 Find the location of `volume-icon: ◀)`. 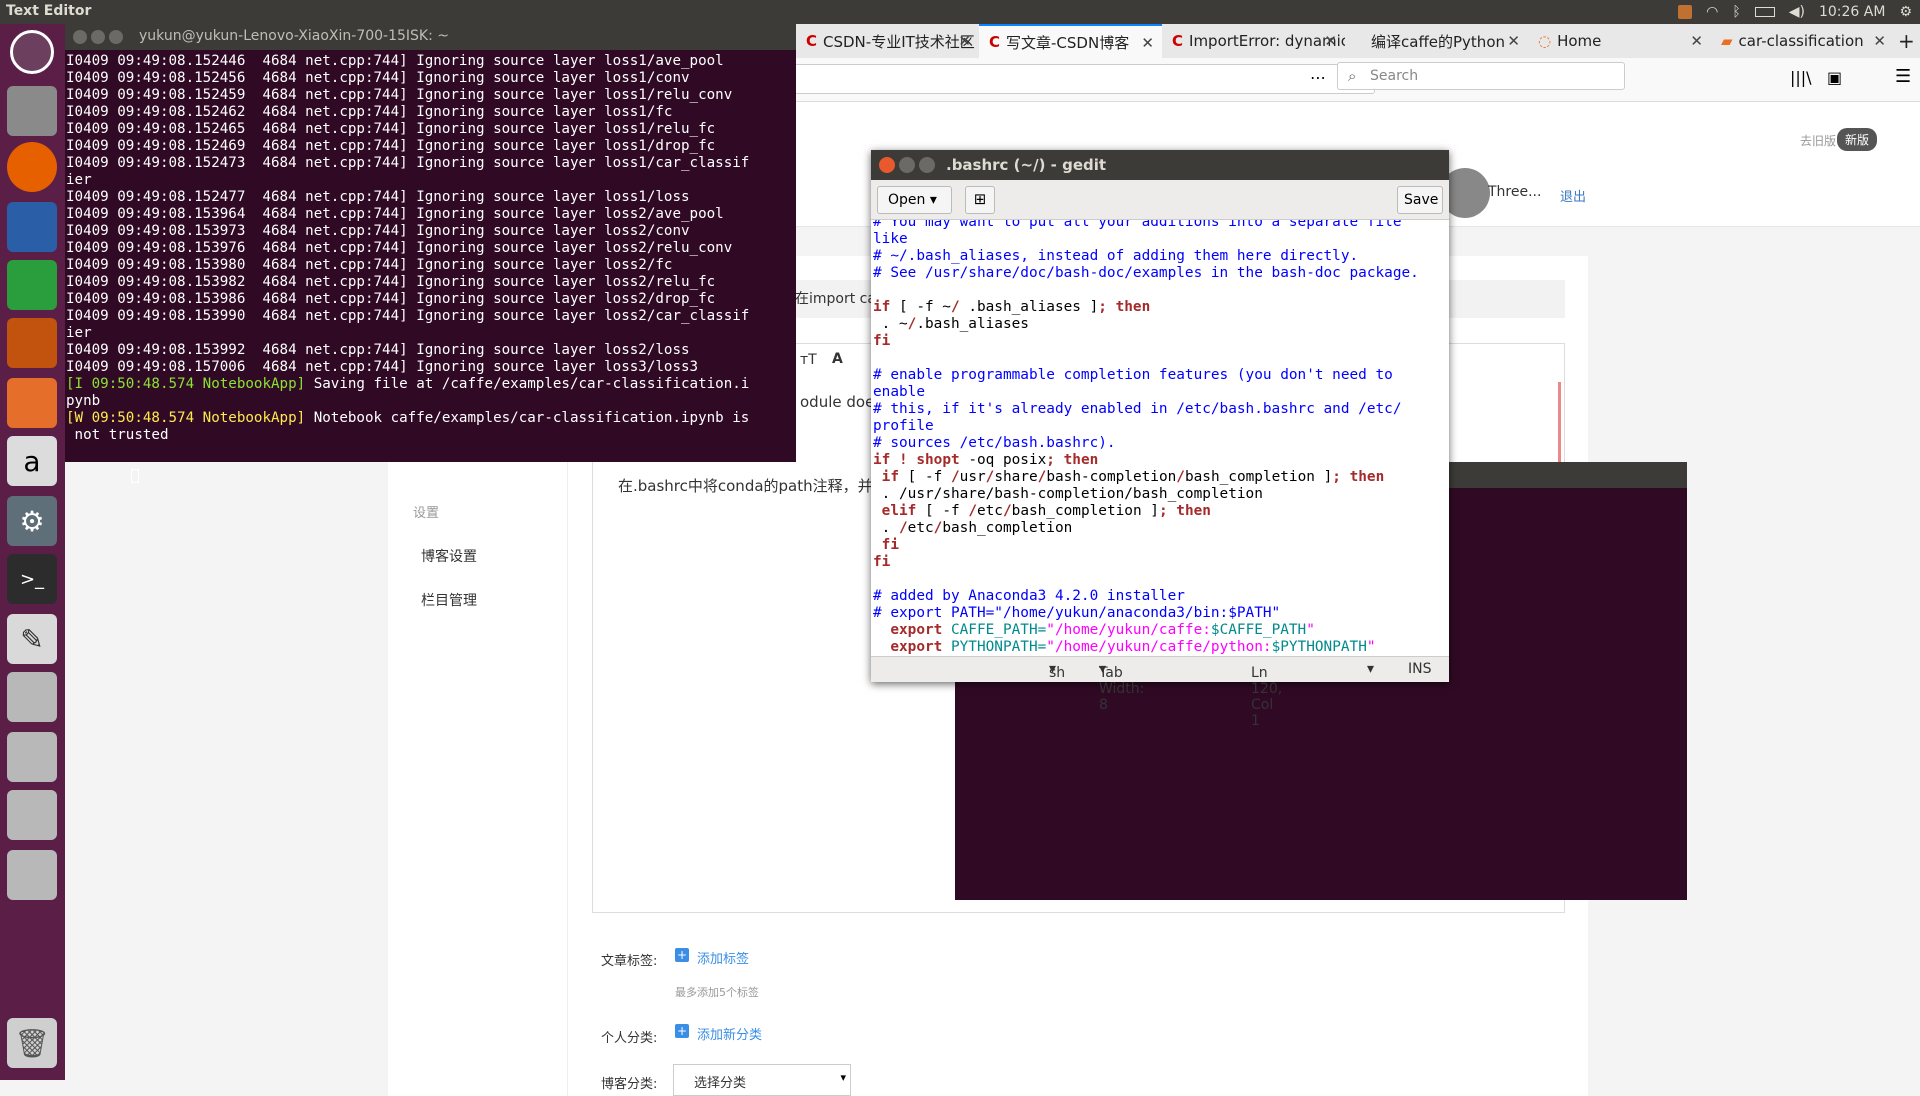

volume-icon: ◀) is located at coordinates (1797, 12).